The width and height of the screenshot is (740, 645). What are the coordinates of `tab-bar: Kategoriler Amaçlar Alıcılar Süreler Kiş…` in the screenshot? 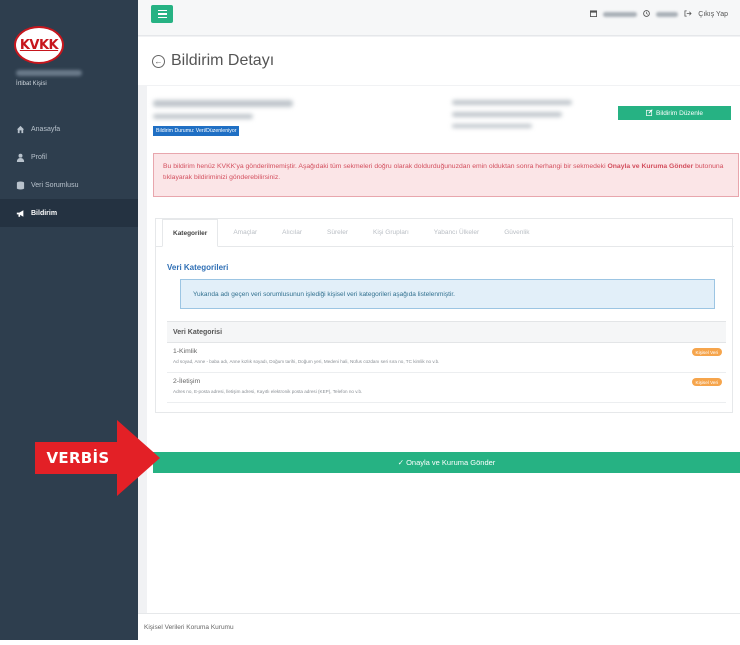 It's located at (445, 233).